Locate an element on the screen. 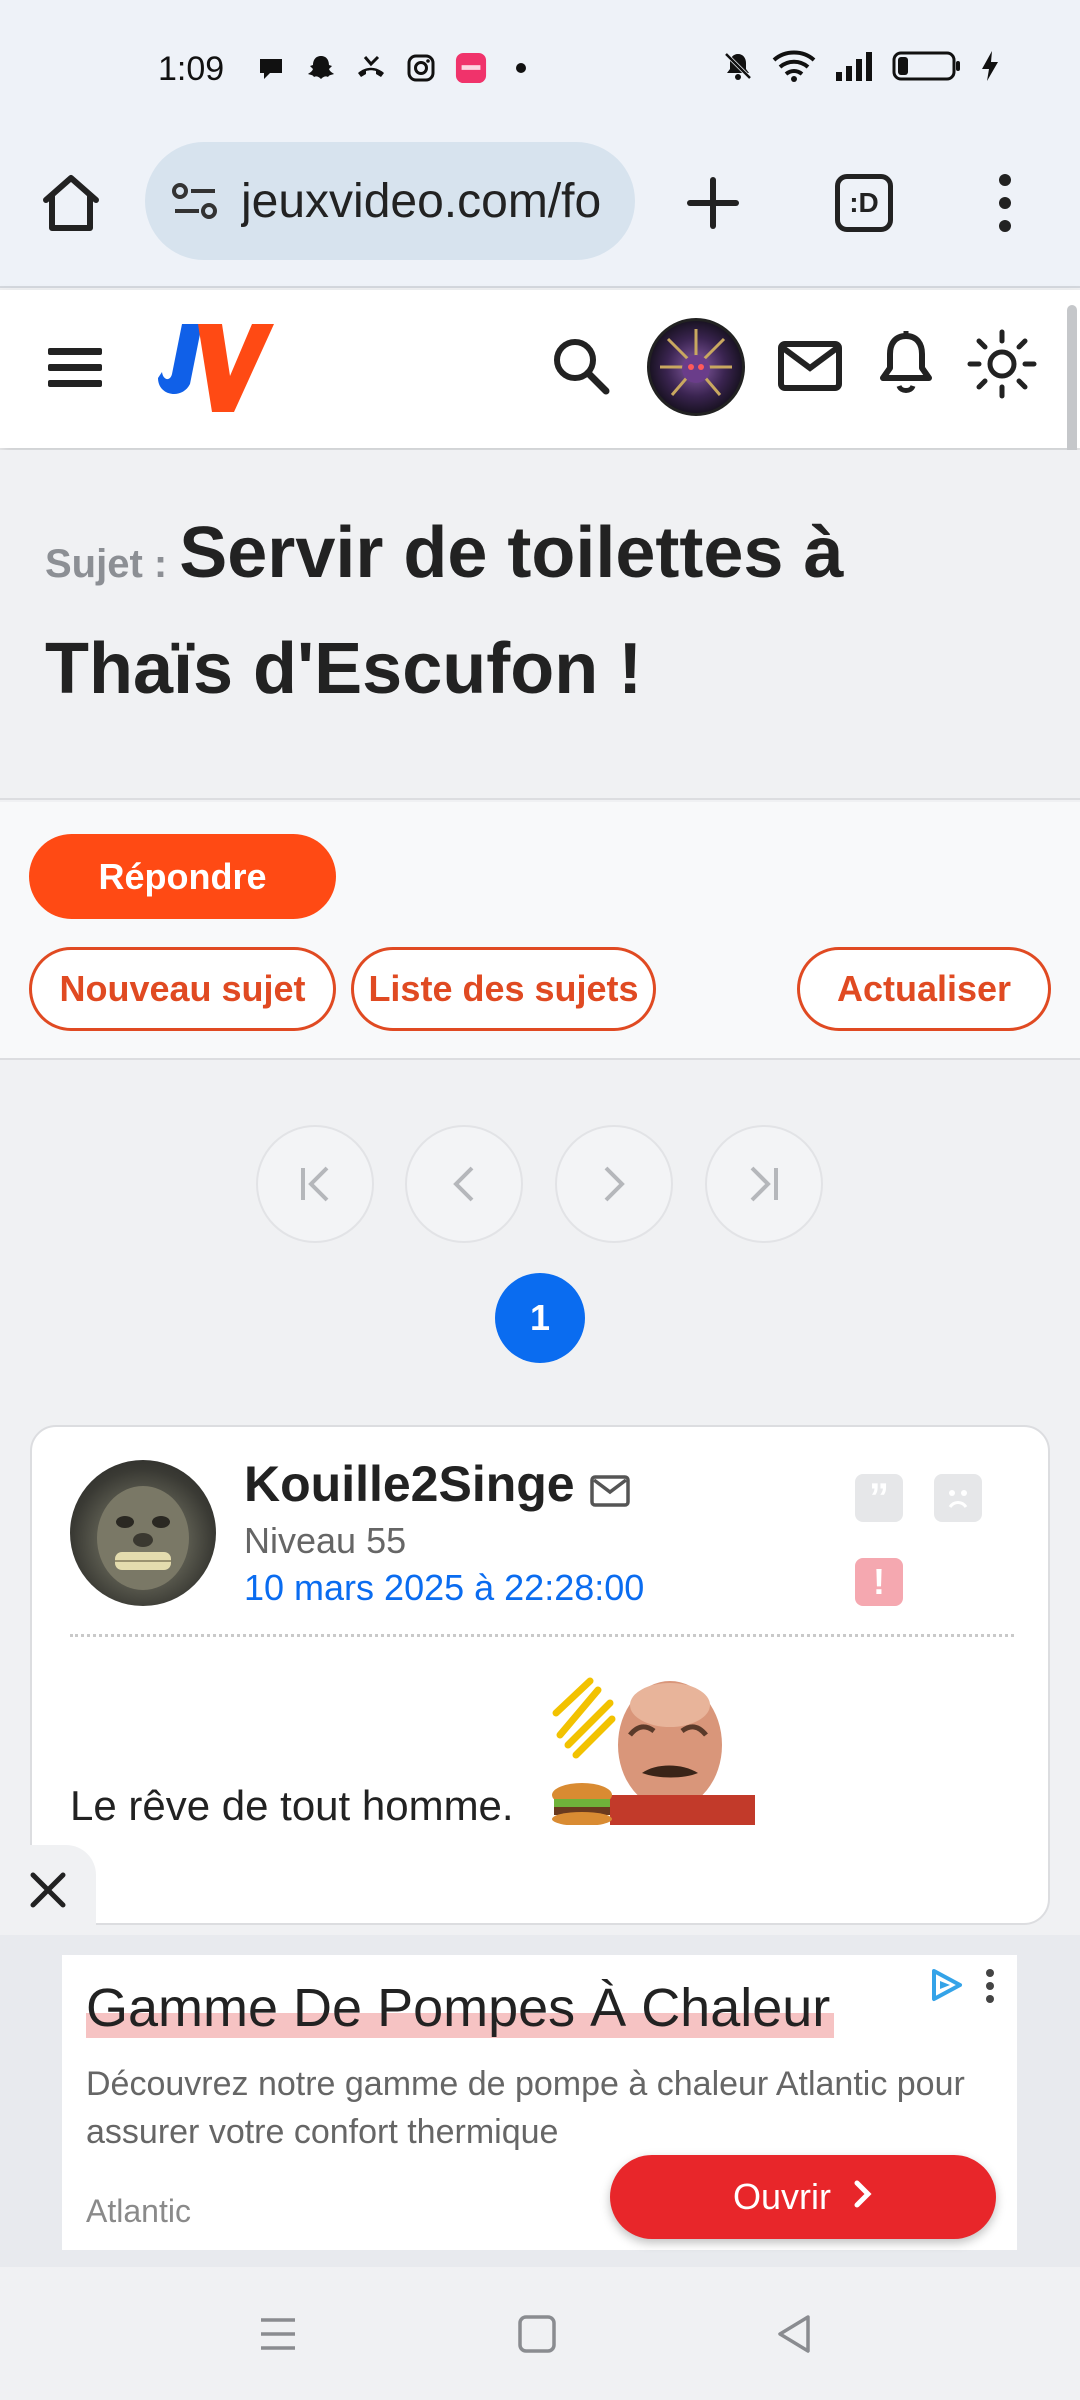 This screenshot has height=2400, width=1080. site-header is located at coordinates (540, 369).